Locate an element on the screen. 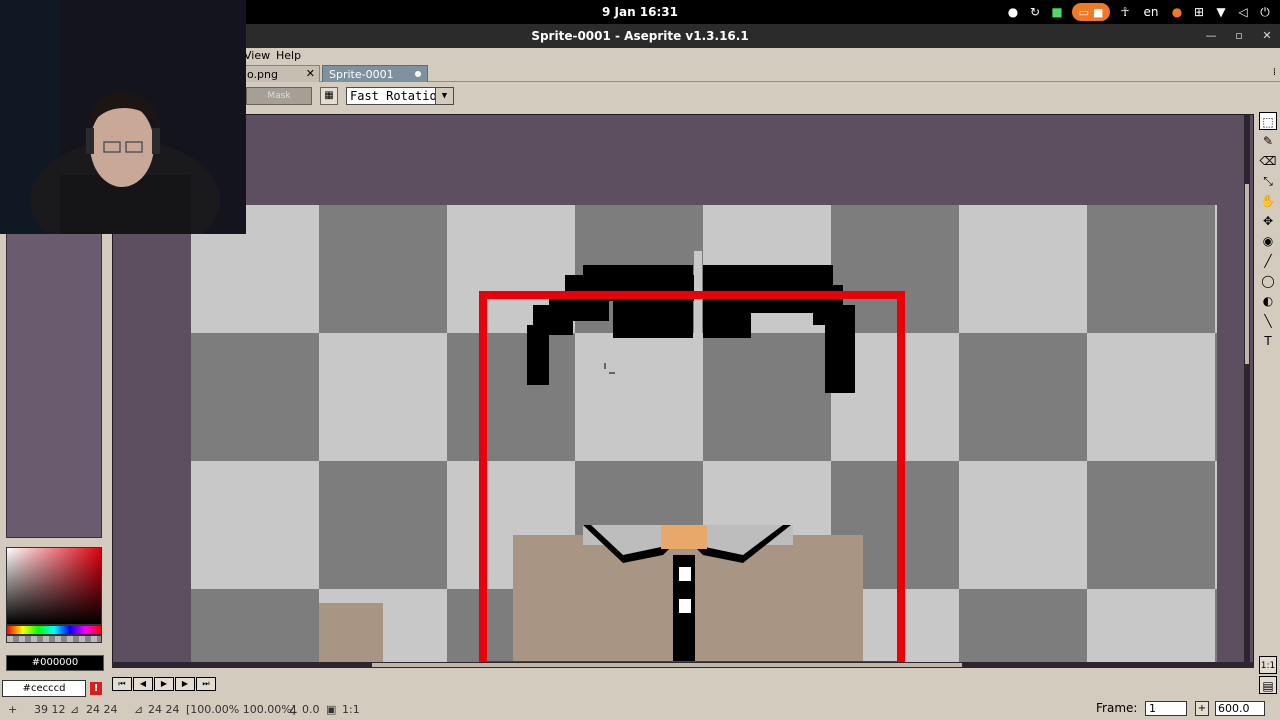 The height and width of the screenshot is (720, 1280). power-icon: ⏻ is located at coordinates (1265, 12).